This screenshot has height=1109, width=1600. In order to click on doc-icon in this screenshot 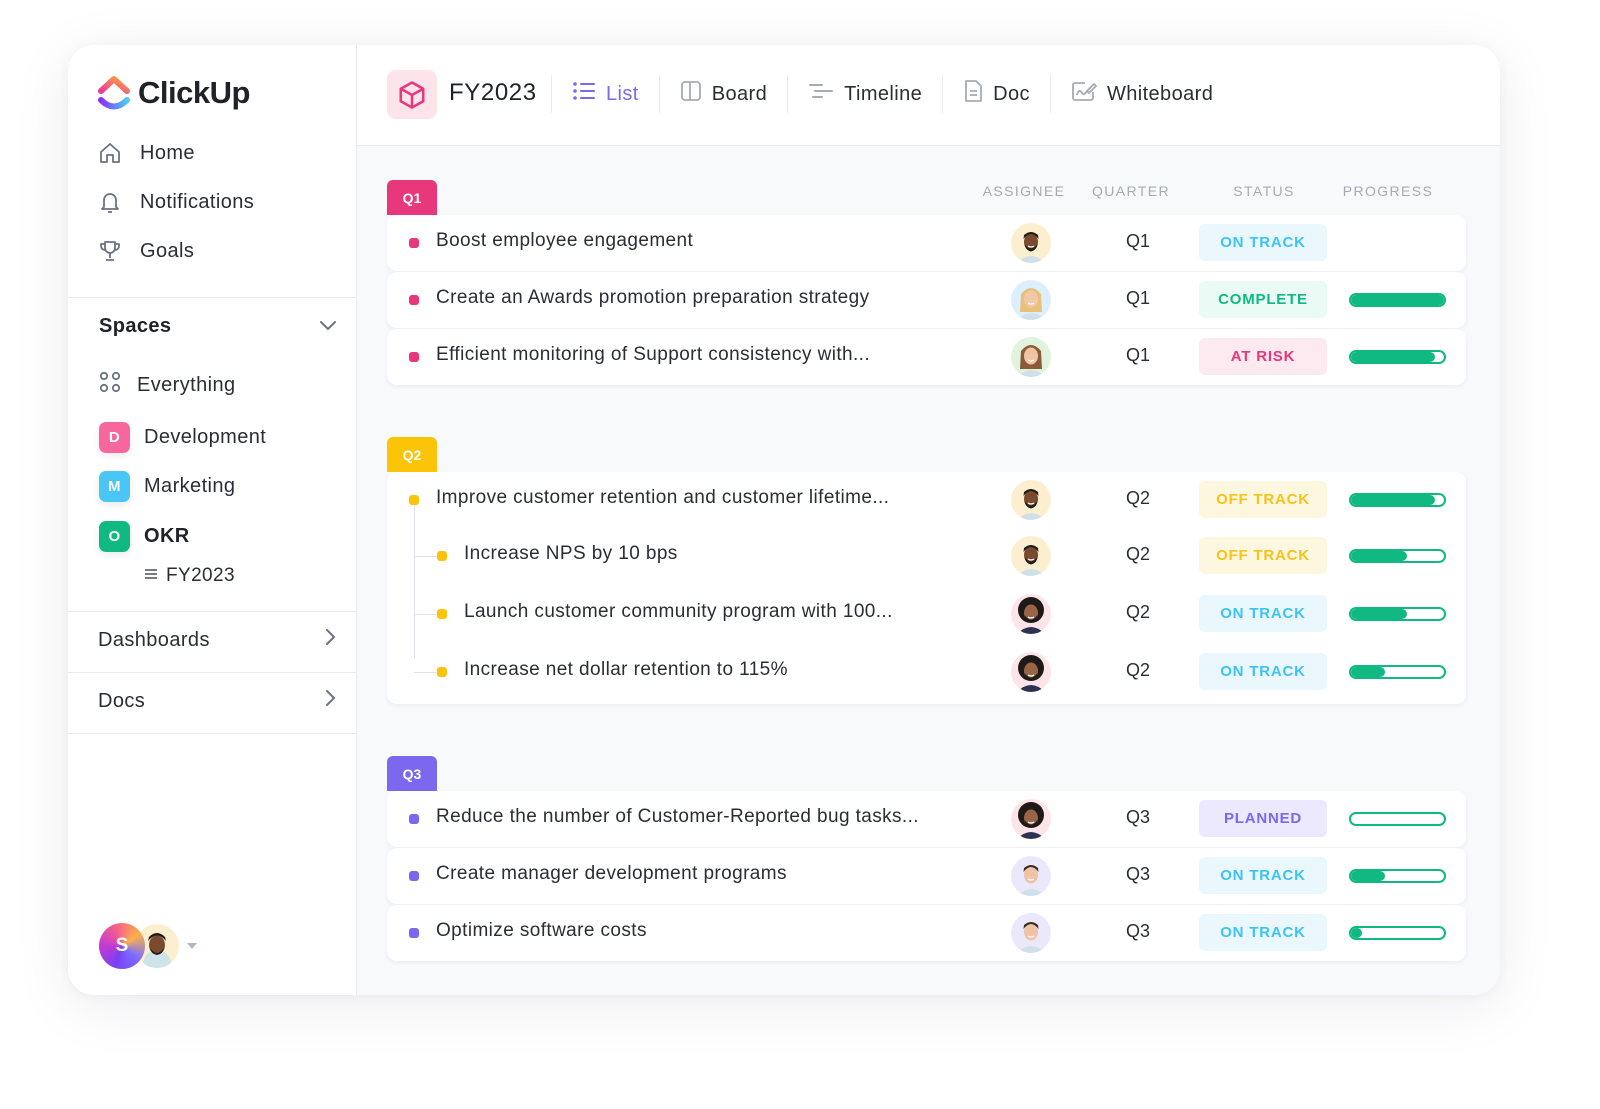, I will do `click(973, 94)`.